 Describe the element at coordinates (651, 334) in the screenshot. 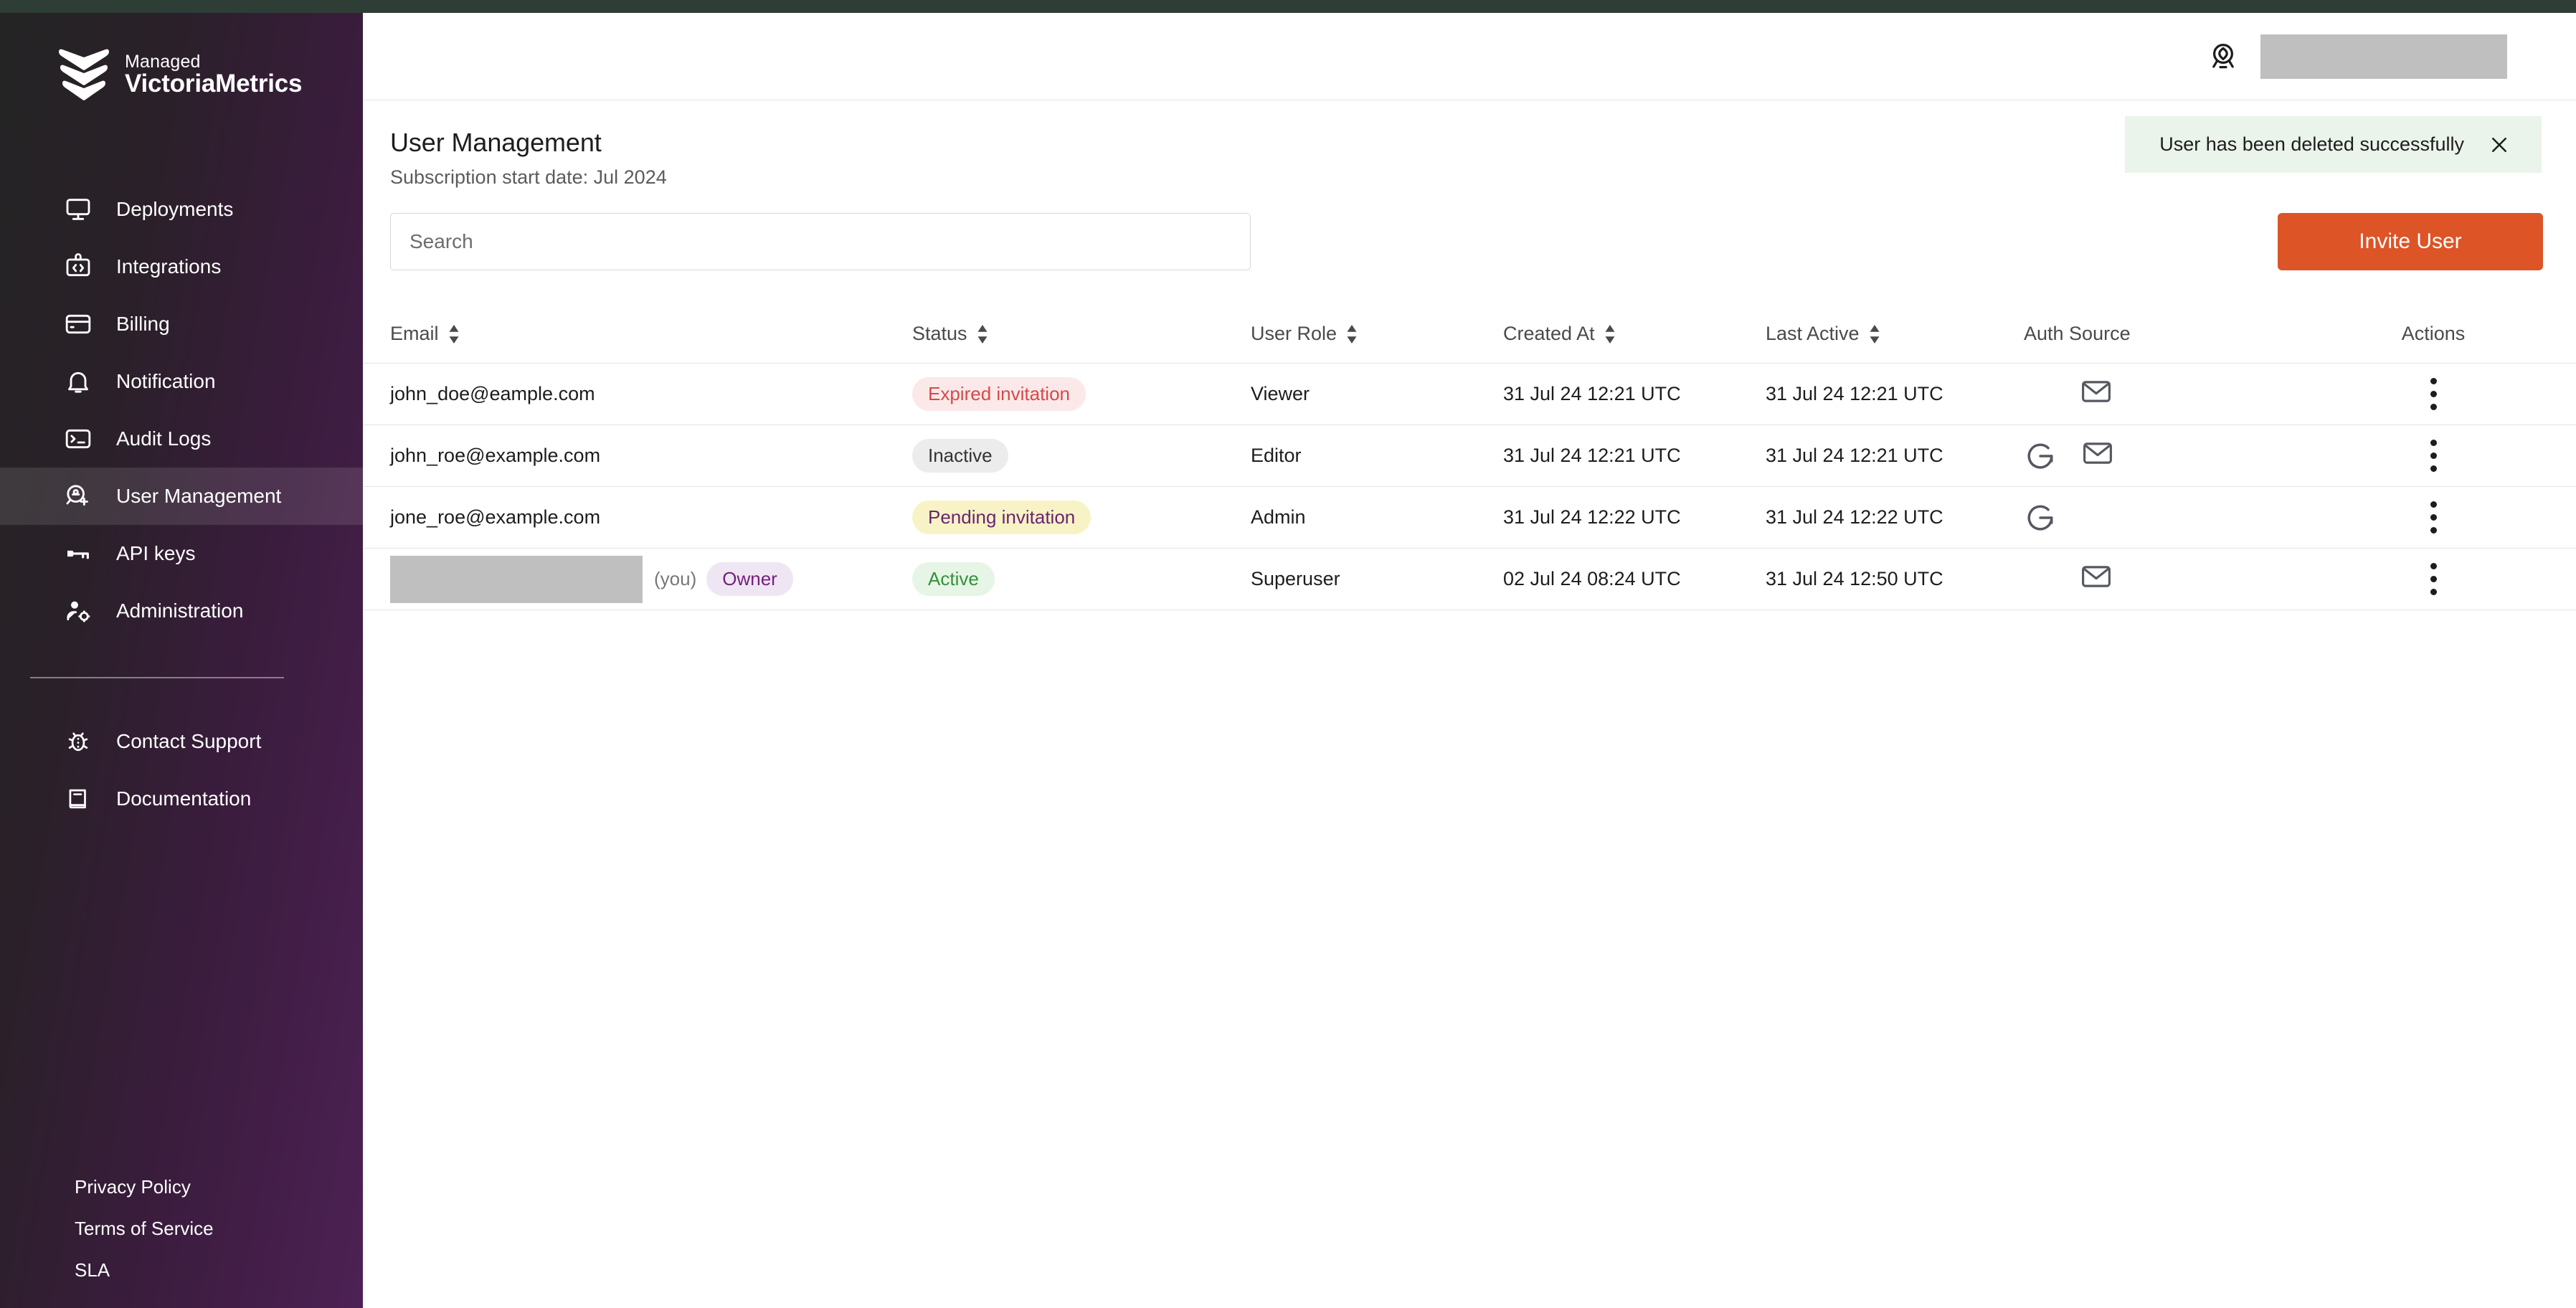

I see `column-header-email: Email` at that location.